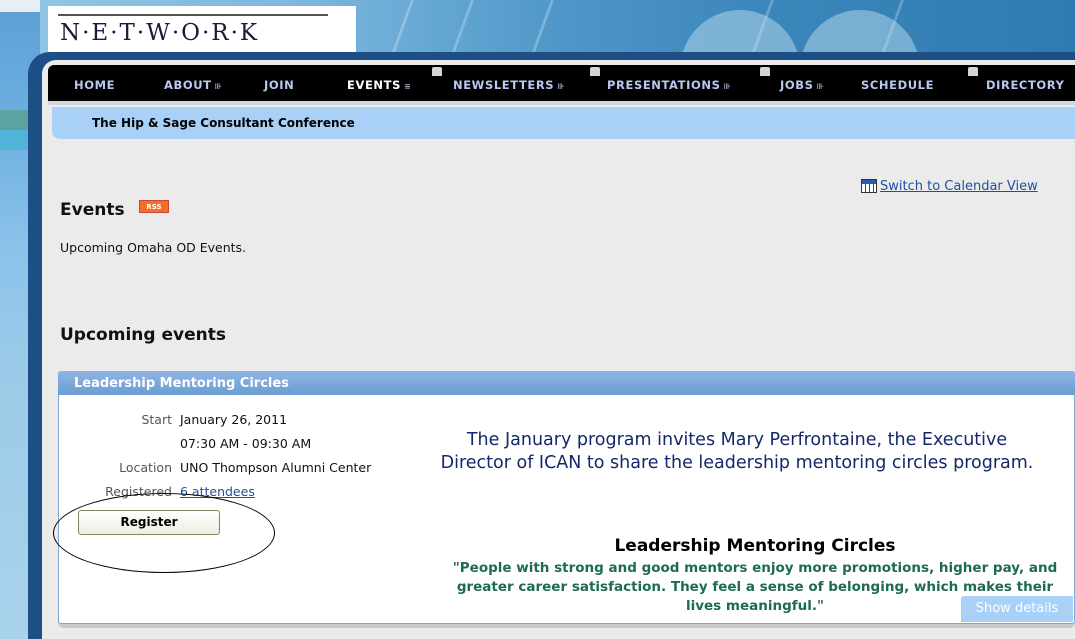 This screenshot has height=639, width=1075. What do you see at coordinates (92, 210) in the screenshot?
I see `page-title: Events` at bounding box center [92, 210].